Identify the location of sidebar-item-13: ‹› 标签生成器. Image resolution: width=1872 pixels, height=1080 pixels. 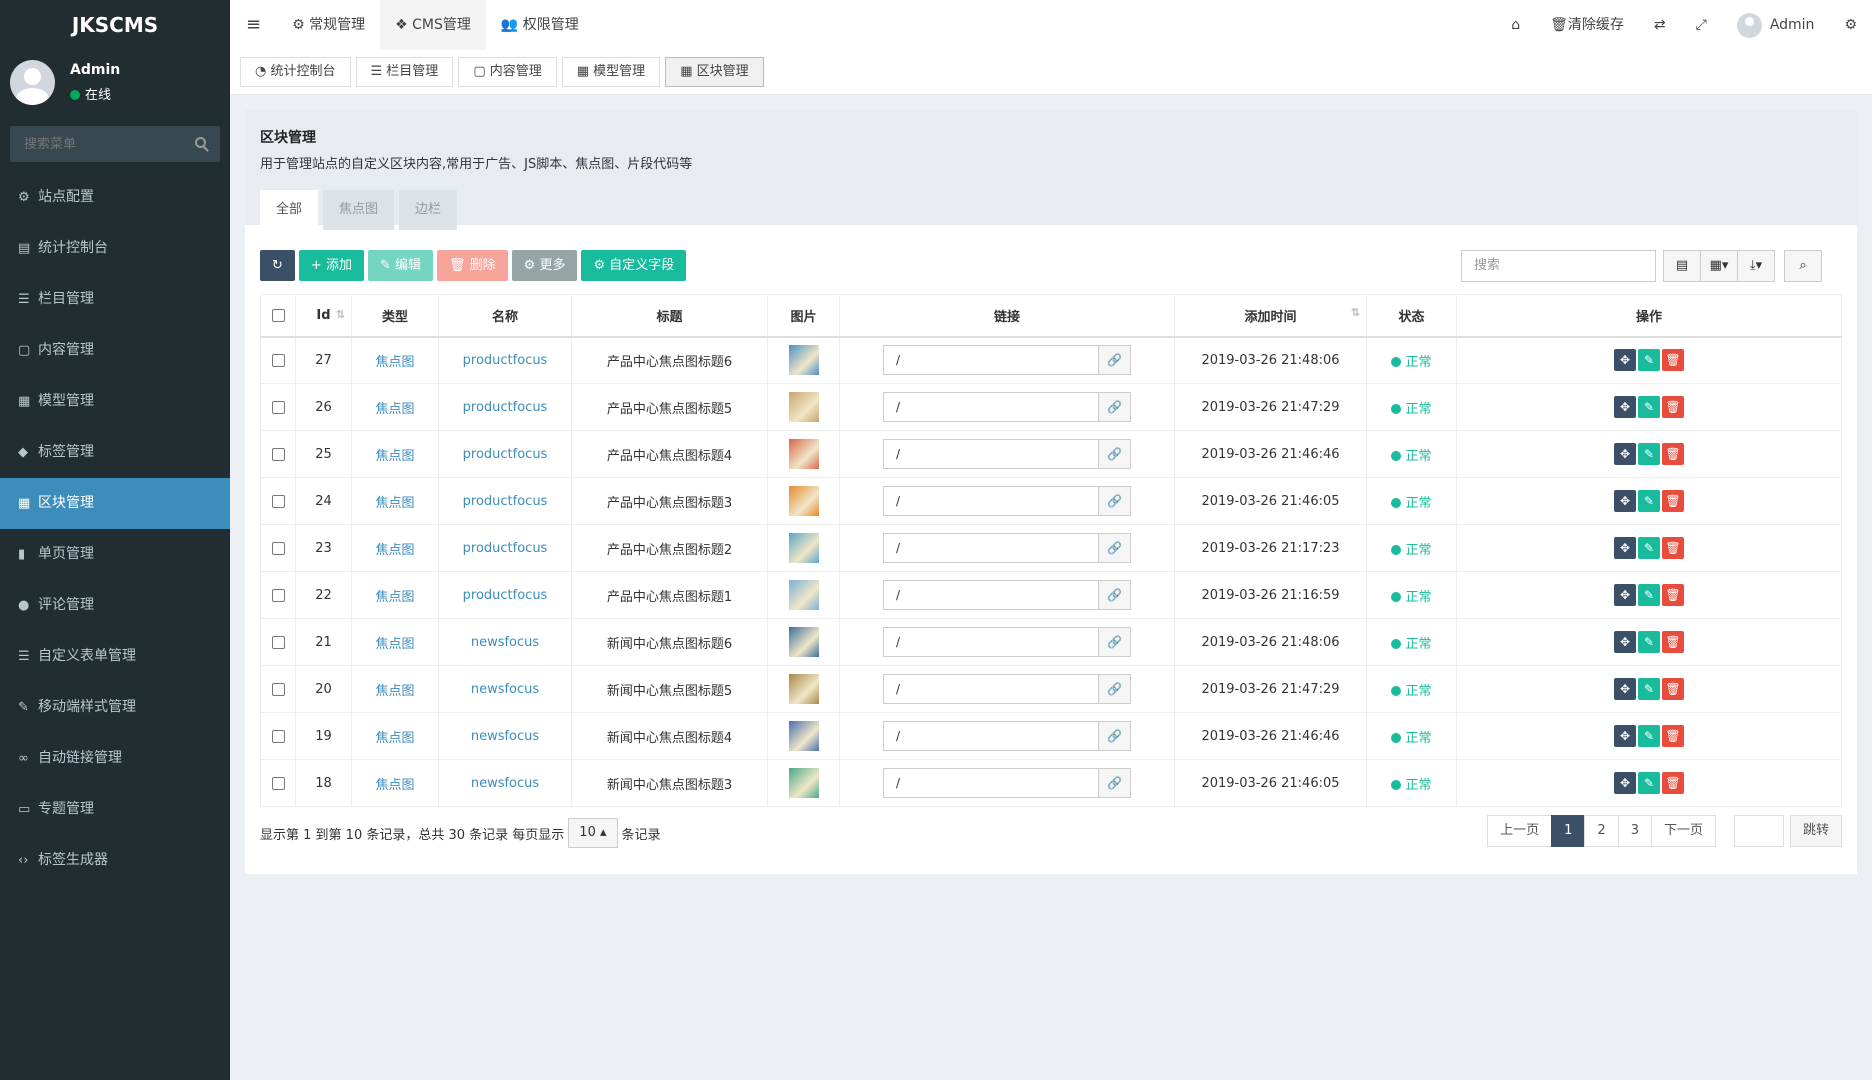
(115, 860).